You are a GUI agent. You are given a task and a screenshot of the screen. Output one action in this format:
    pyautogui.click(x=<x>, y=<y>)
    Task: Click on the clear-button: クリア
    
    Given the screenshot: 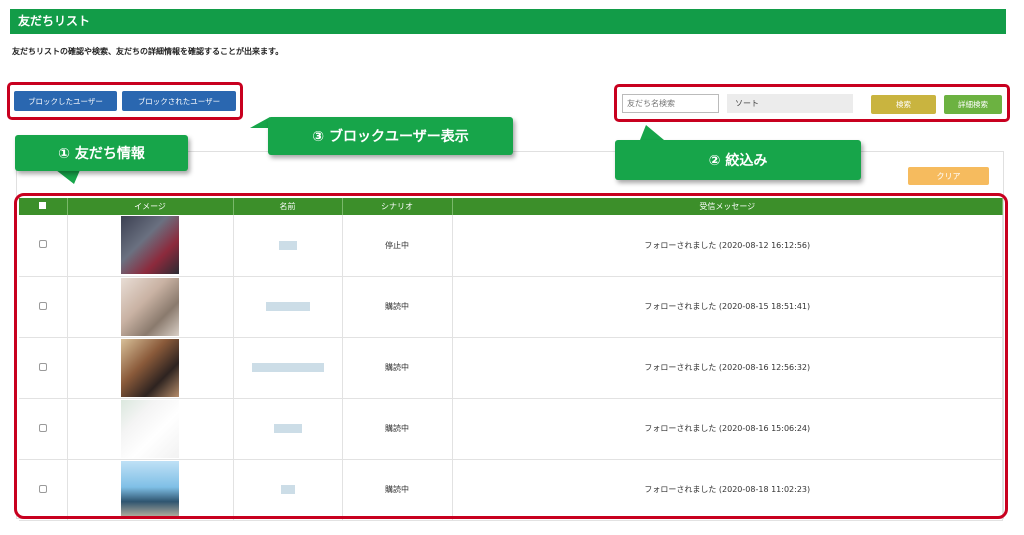 What is the action you would take?
    pyautogui.click(x=948, y=176)
    